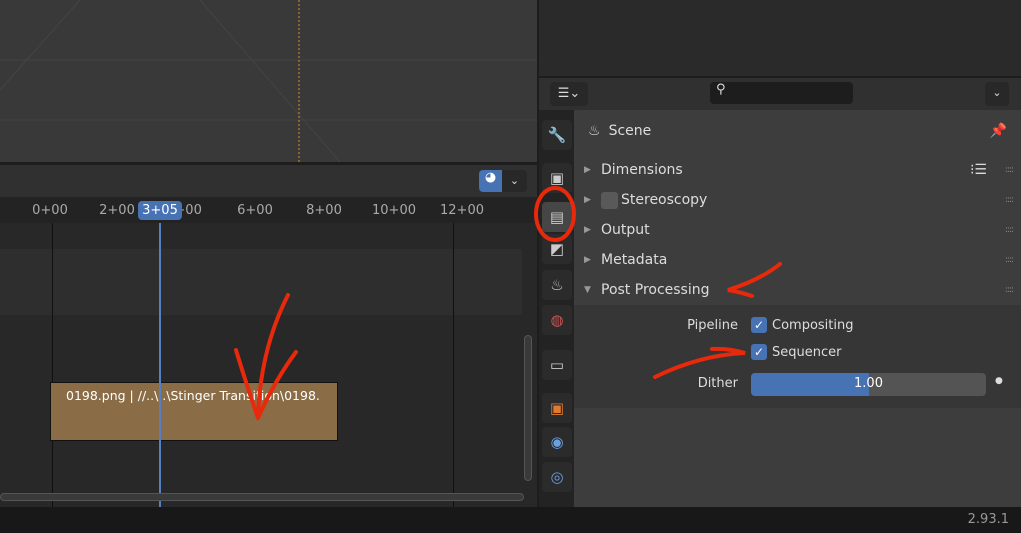 This screenshot has height=533, width=1021. Describe the element at coordinates (555, 214) in the screenshot. I see `red-circle-annotation` at that location.